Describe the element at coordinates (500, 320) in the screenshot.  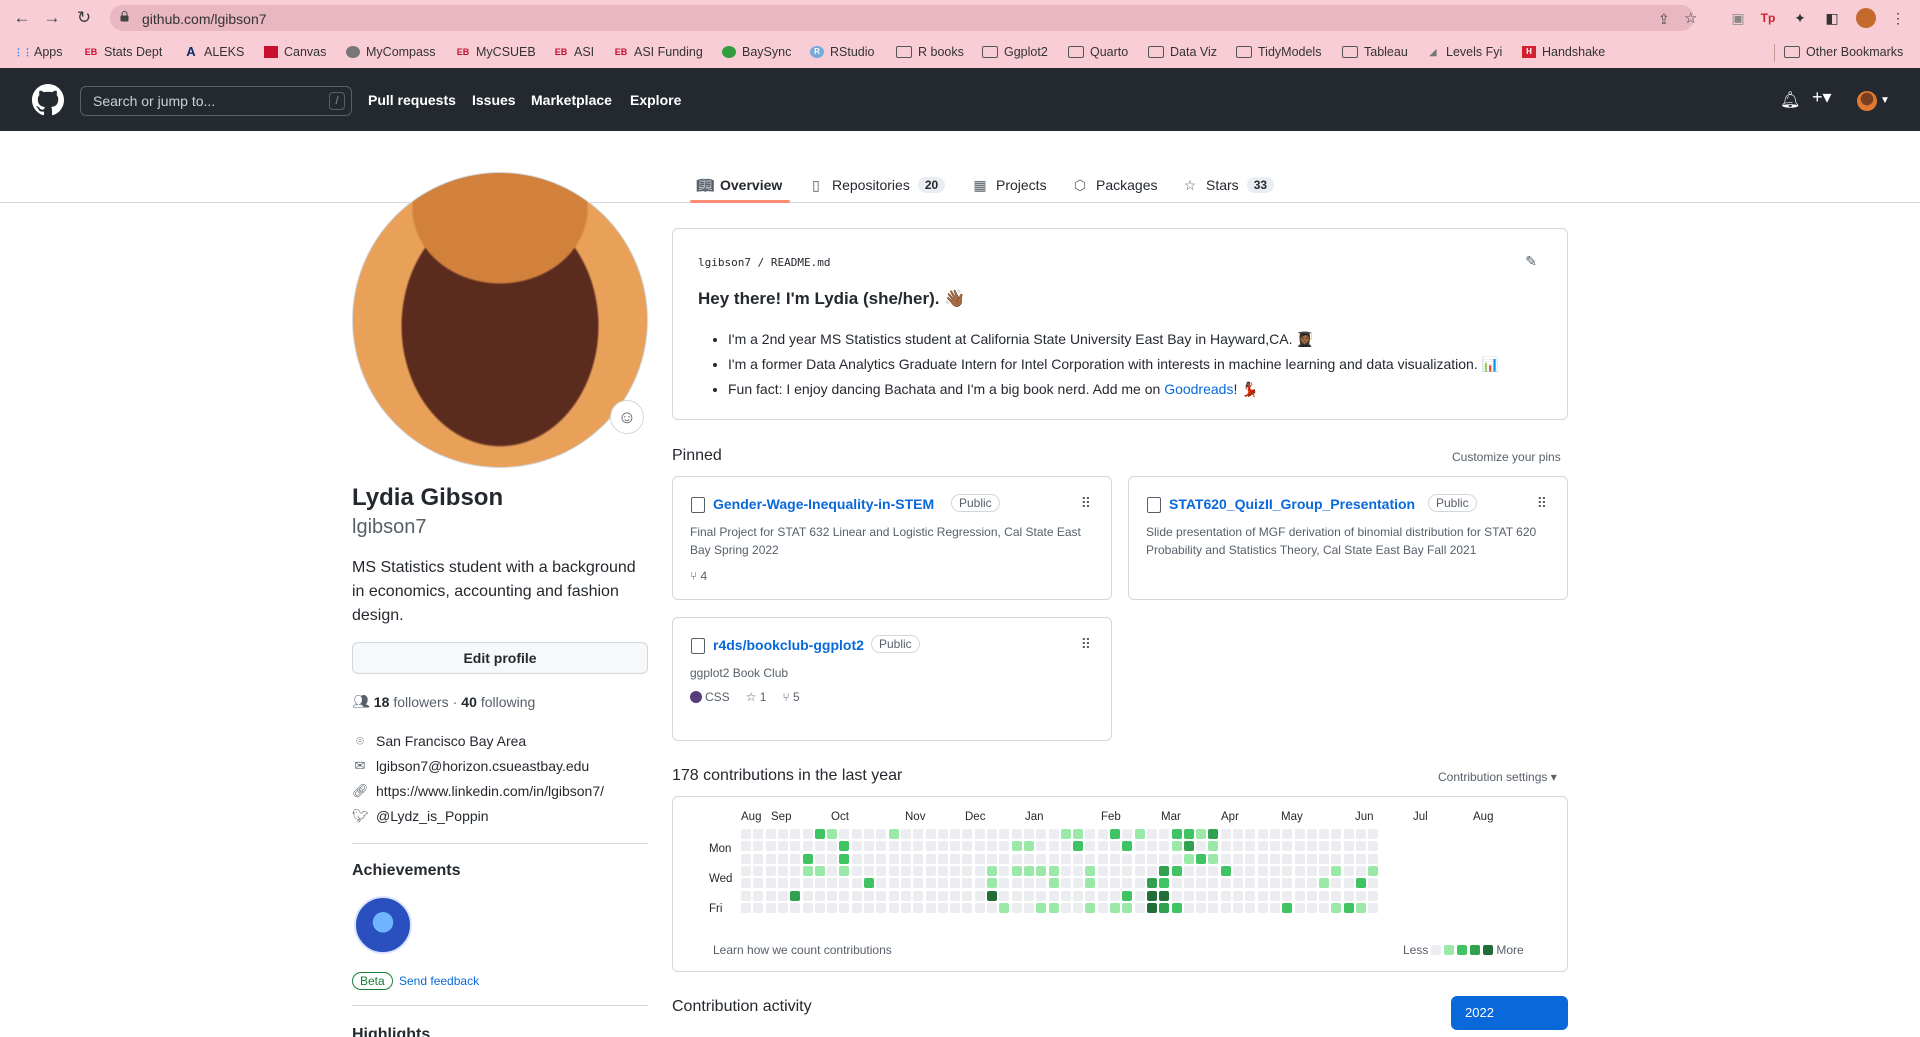
I see `profile-avatar` at that location.